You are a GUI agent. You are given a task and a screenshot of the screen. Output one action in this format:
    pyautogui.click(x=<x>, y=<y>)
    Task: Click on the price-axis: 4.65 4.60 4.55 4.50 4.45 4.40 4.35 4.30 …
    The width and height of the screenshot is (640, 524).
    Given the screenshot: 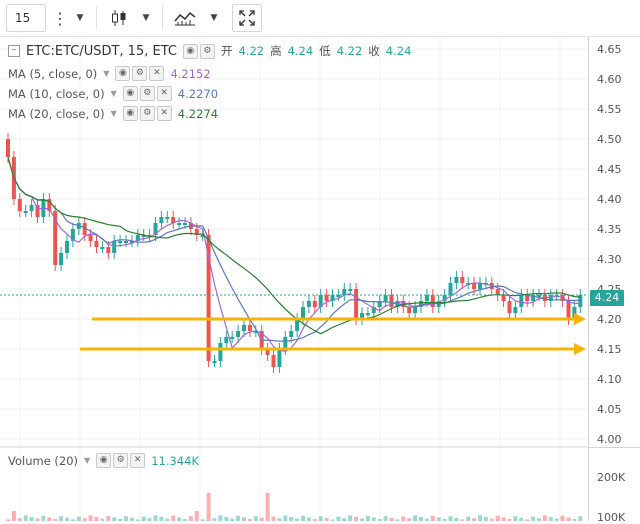 What is the action you would take?
    pyautogui.click(x=614, y=280)
    